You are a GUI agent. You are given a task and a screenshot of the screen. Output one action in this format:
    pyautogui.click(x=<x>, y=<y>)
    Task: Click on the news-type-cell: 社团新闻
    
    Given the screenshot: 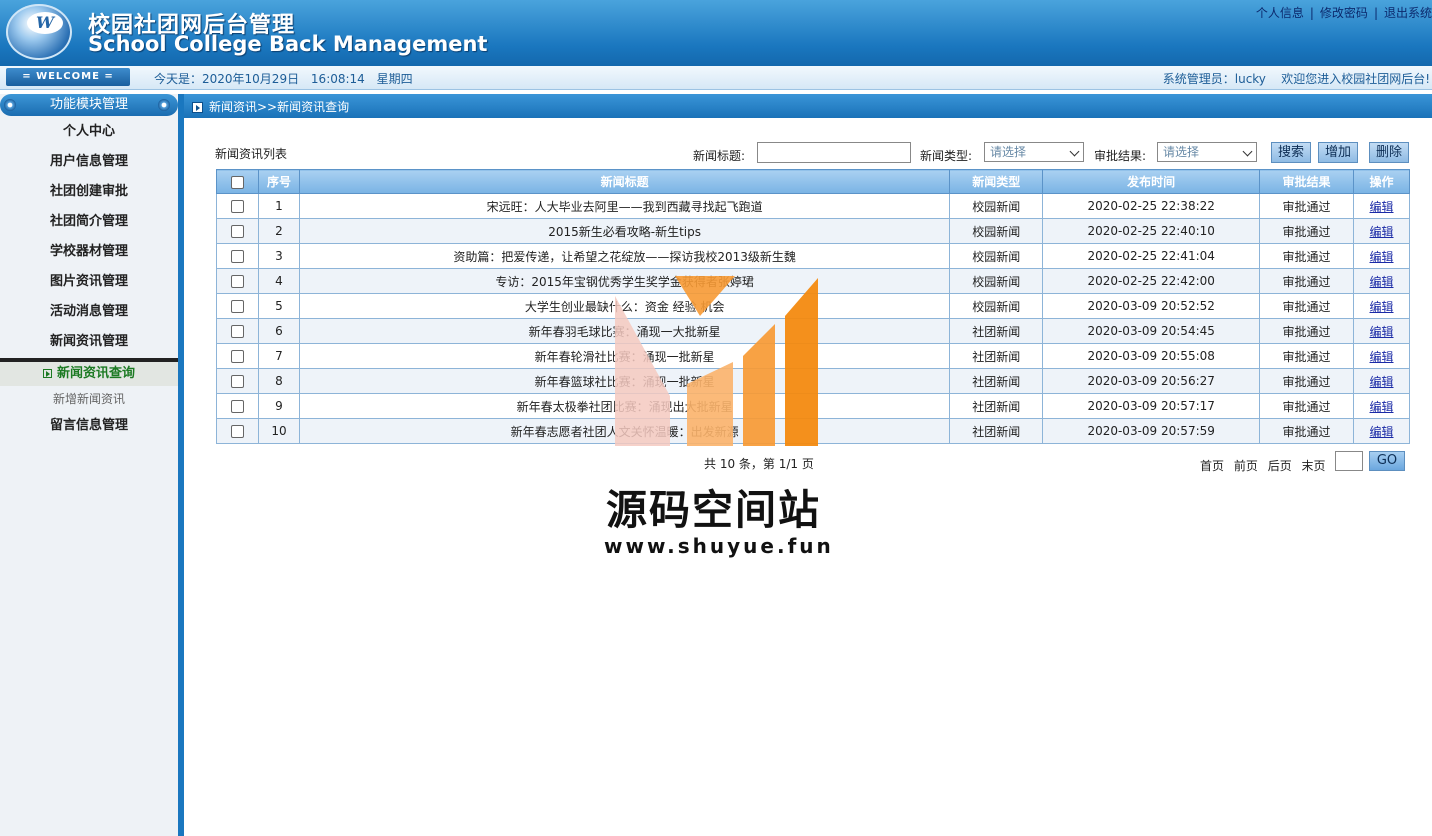 What is the action you would take?
    pyautogui.click(x=996, y=381)
    